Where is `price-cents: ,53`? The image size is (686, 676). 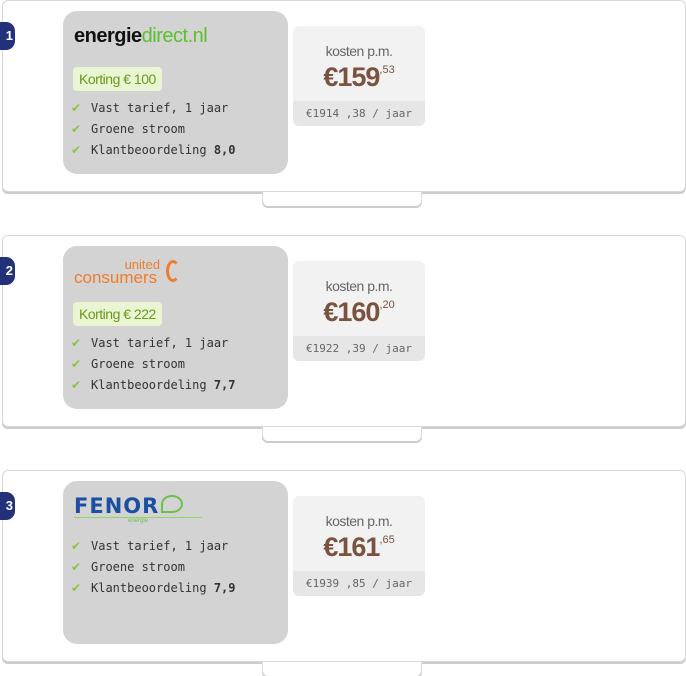
price-cents: ,53 is located at coordinates (387, 70).